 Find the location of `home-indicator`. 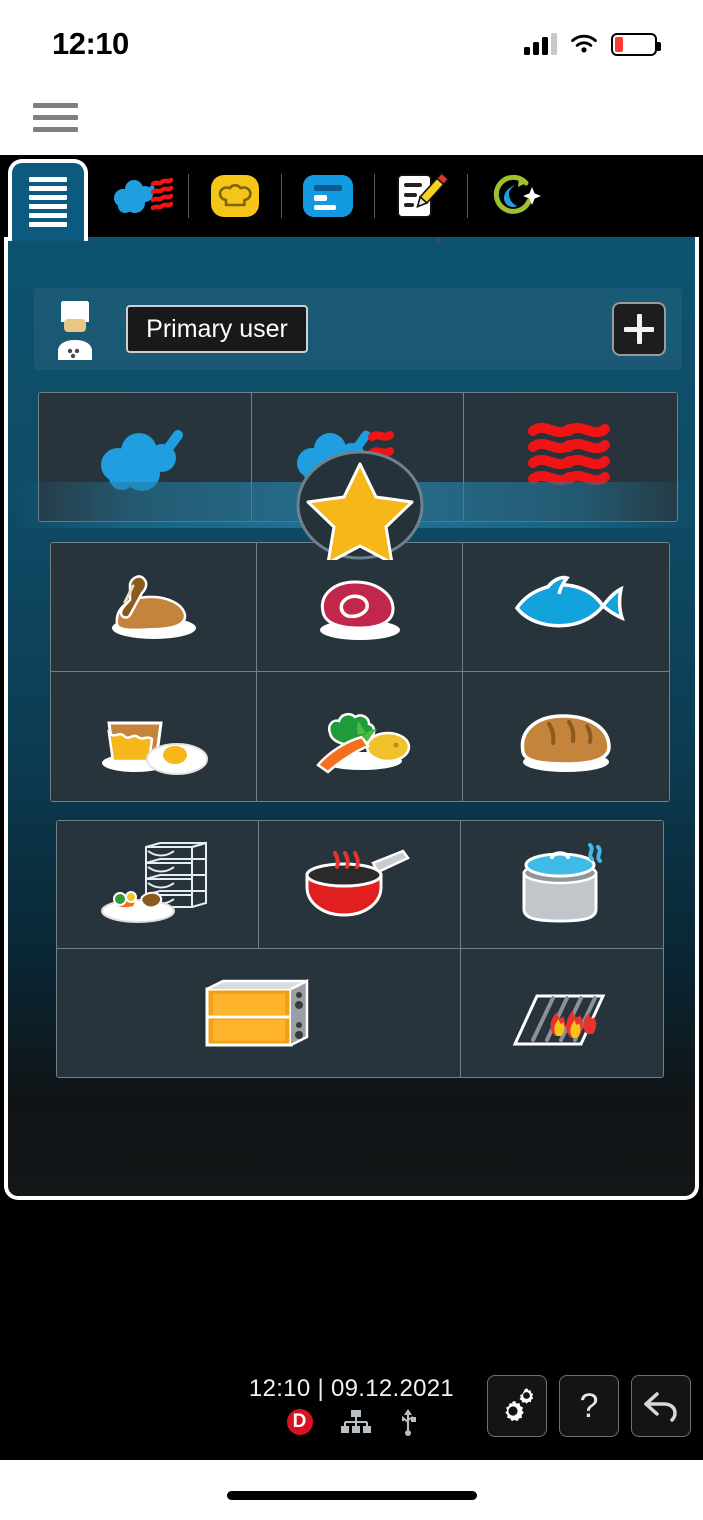

home-indicator is located at coordinates (351, 1495).